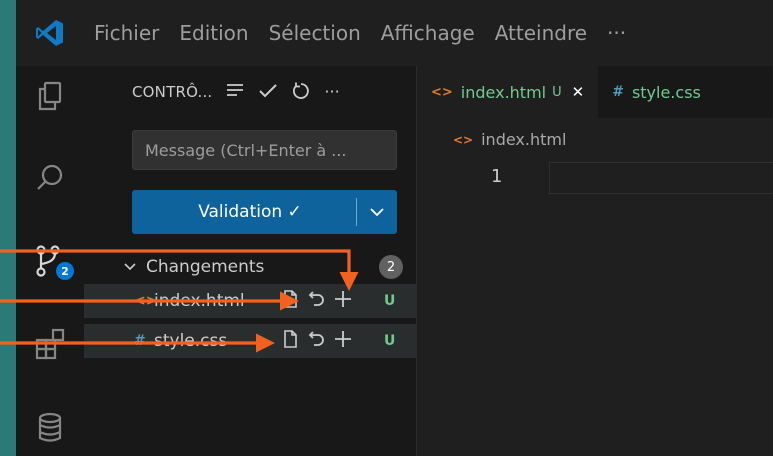 This screenshot has height=456, width=773. Describe the element at coordinates (199, 301) in the screenshot. I see `file-name: index.html` at that location.